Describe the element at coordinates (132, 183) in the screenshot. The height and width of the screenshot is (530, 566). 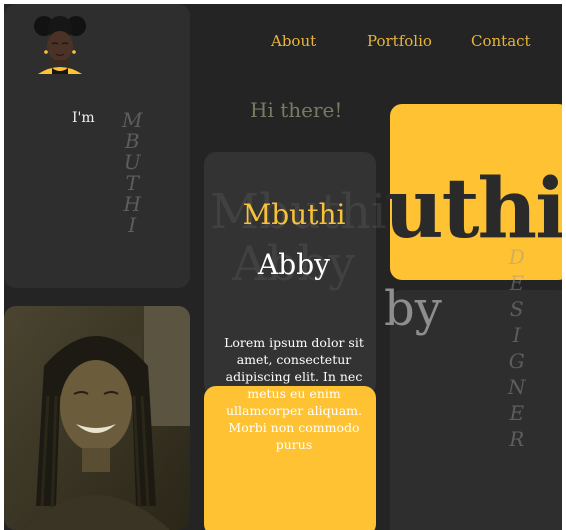
I see `vertical-name-letter: T` at that location.